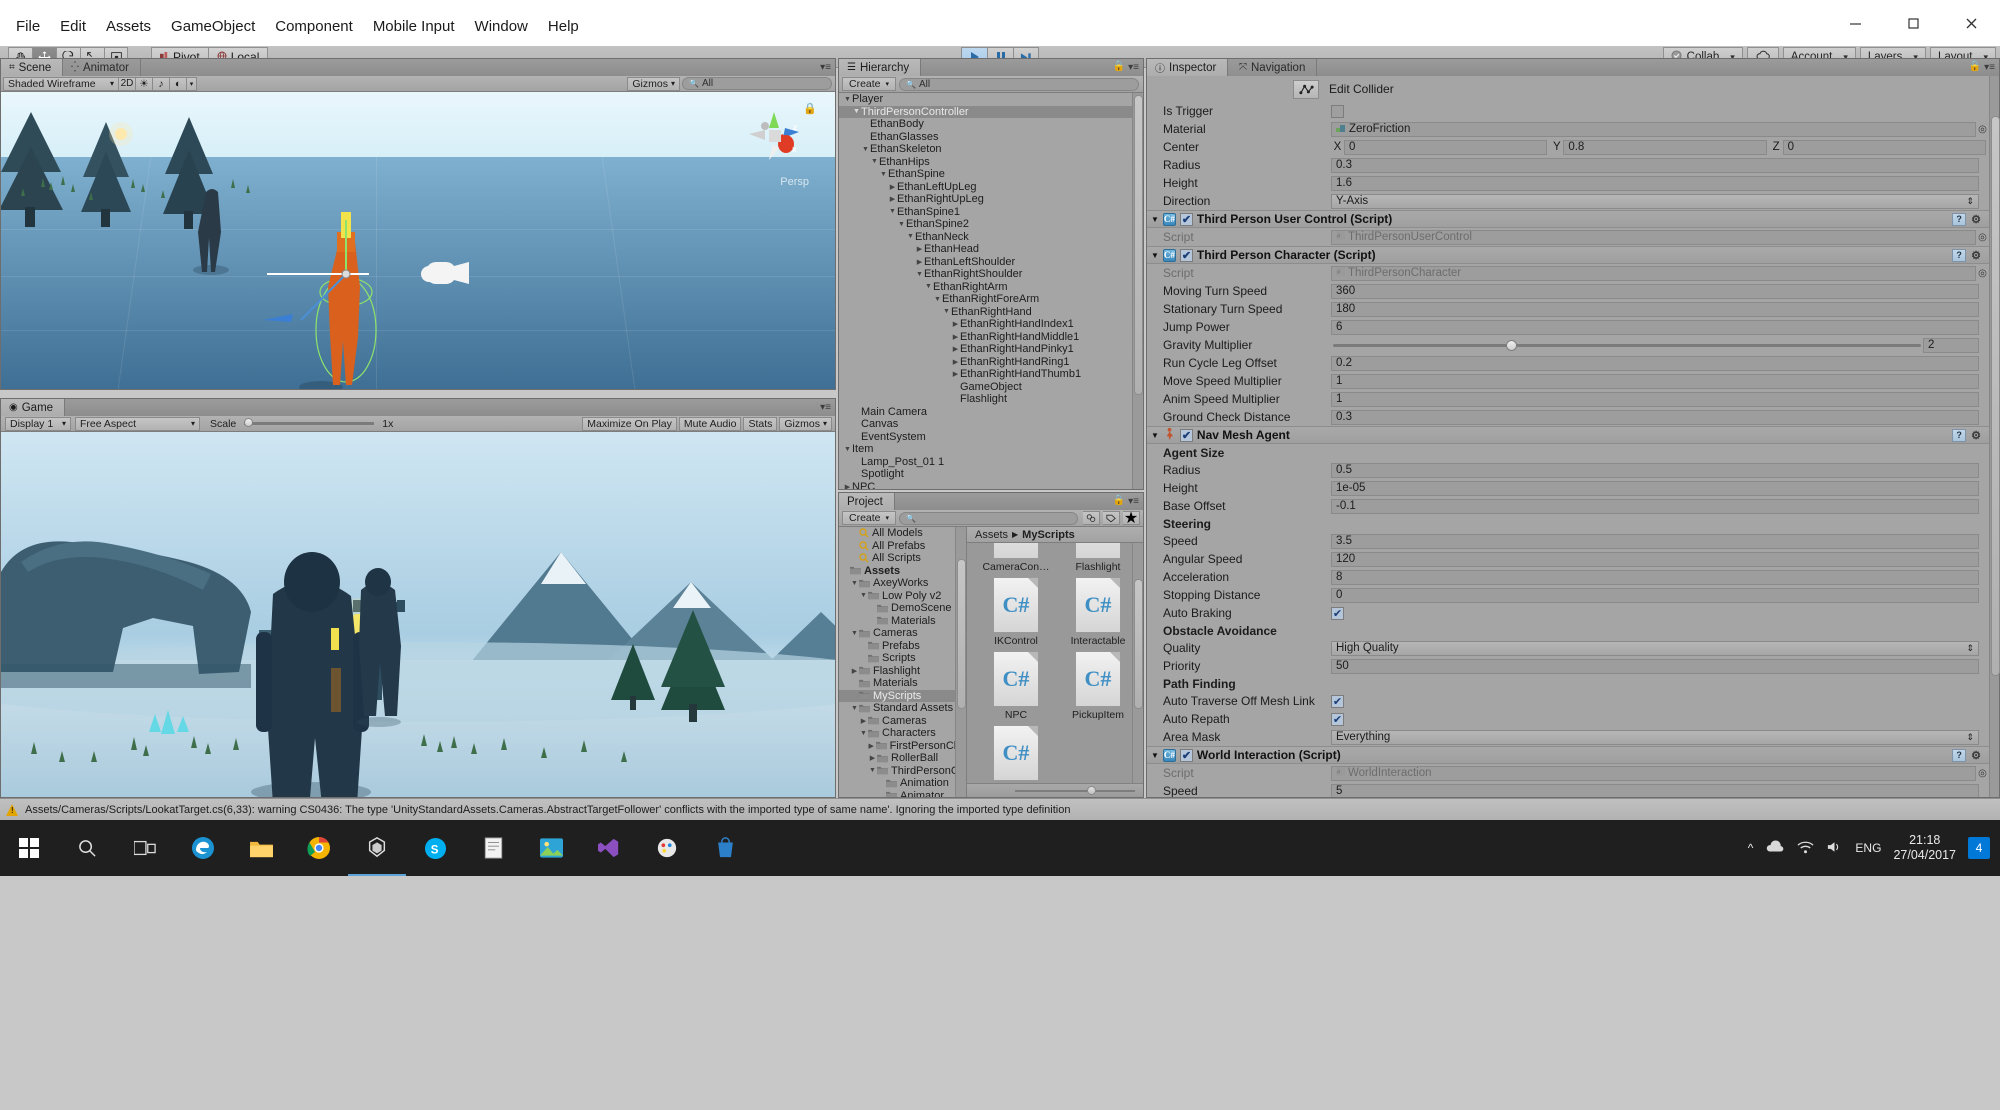 Image resolution: width=2000 pixels, height=1110 pixels. Describe the element at coordinates (902, 608) in the screenshot. I see `project-tree-item: DemoScene` at that location.